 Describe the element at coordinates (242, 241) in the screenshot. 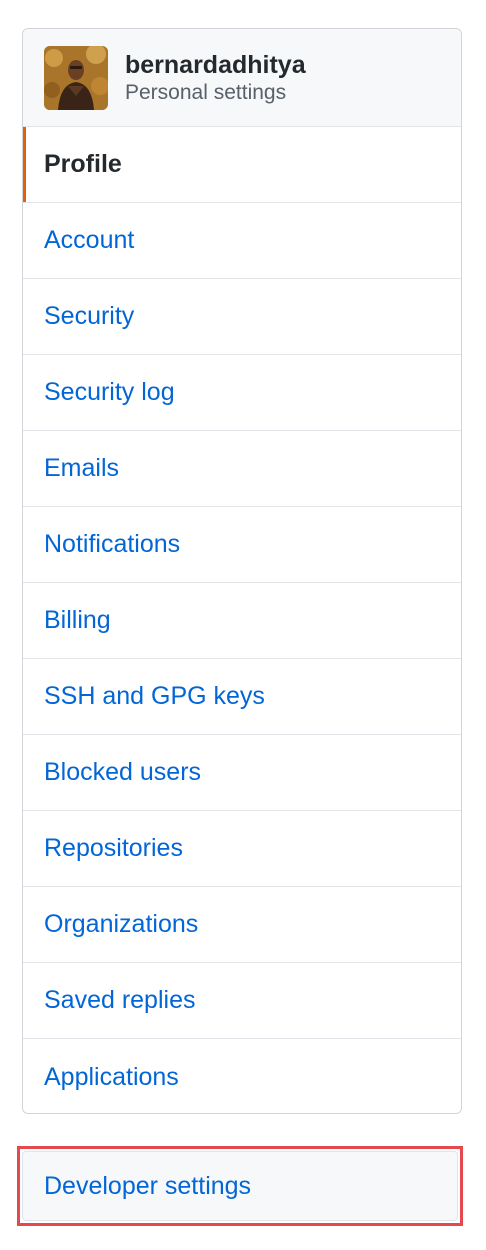

I see `menu-item-account: Account` at that location.